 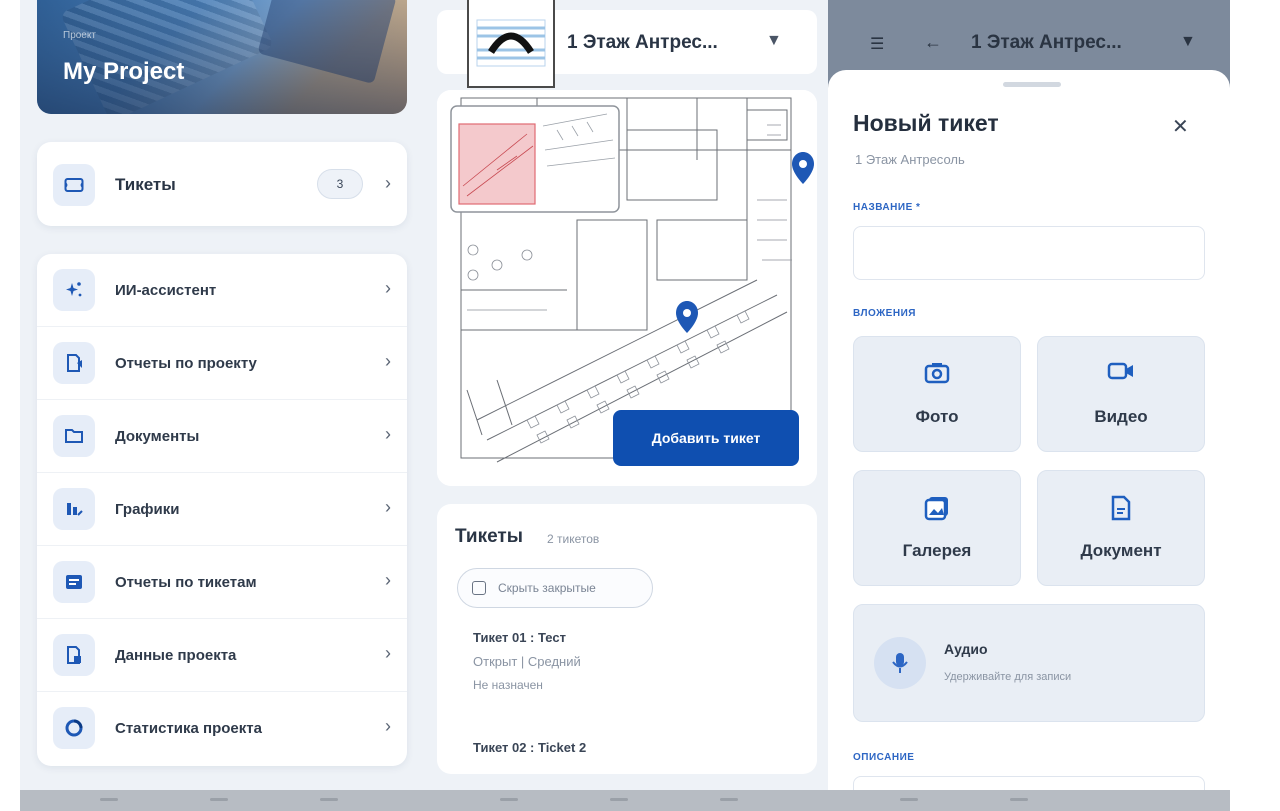 I want to click on ticket-list-title: Тикеты, so click(x=489, y=536).